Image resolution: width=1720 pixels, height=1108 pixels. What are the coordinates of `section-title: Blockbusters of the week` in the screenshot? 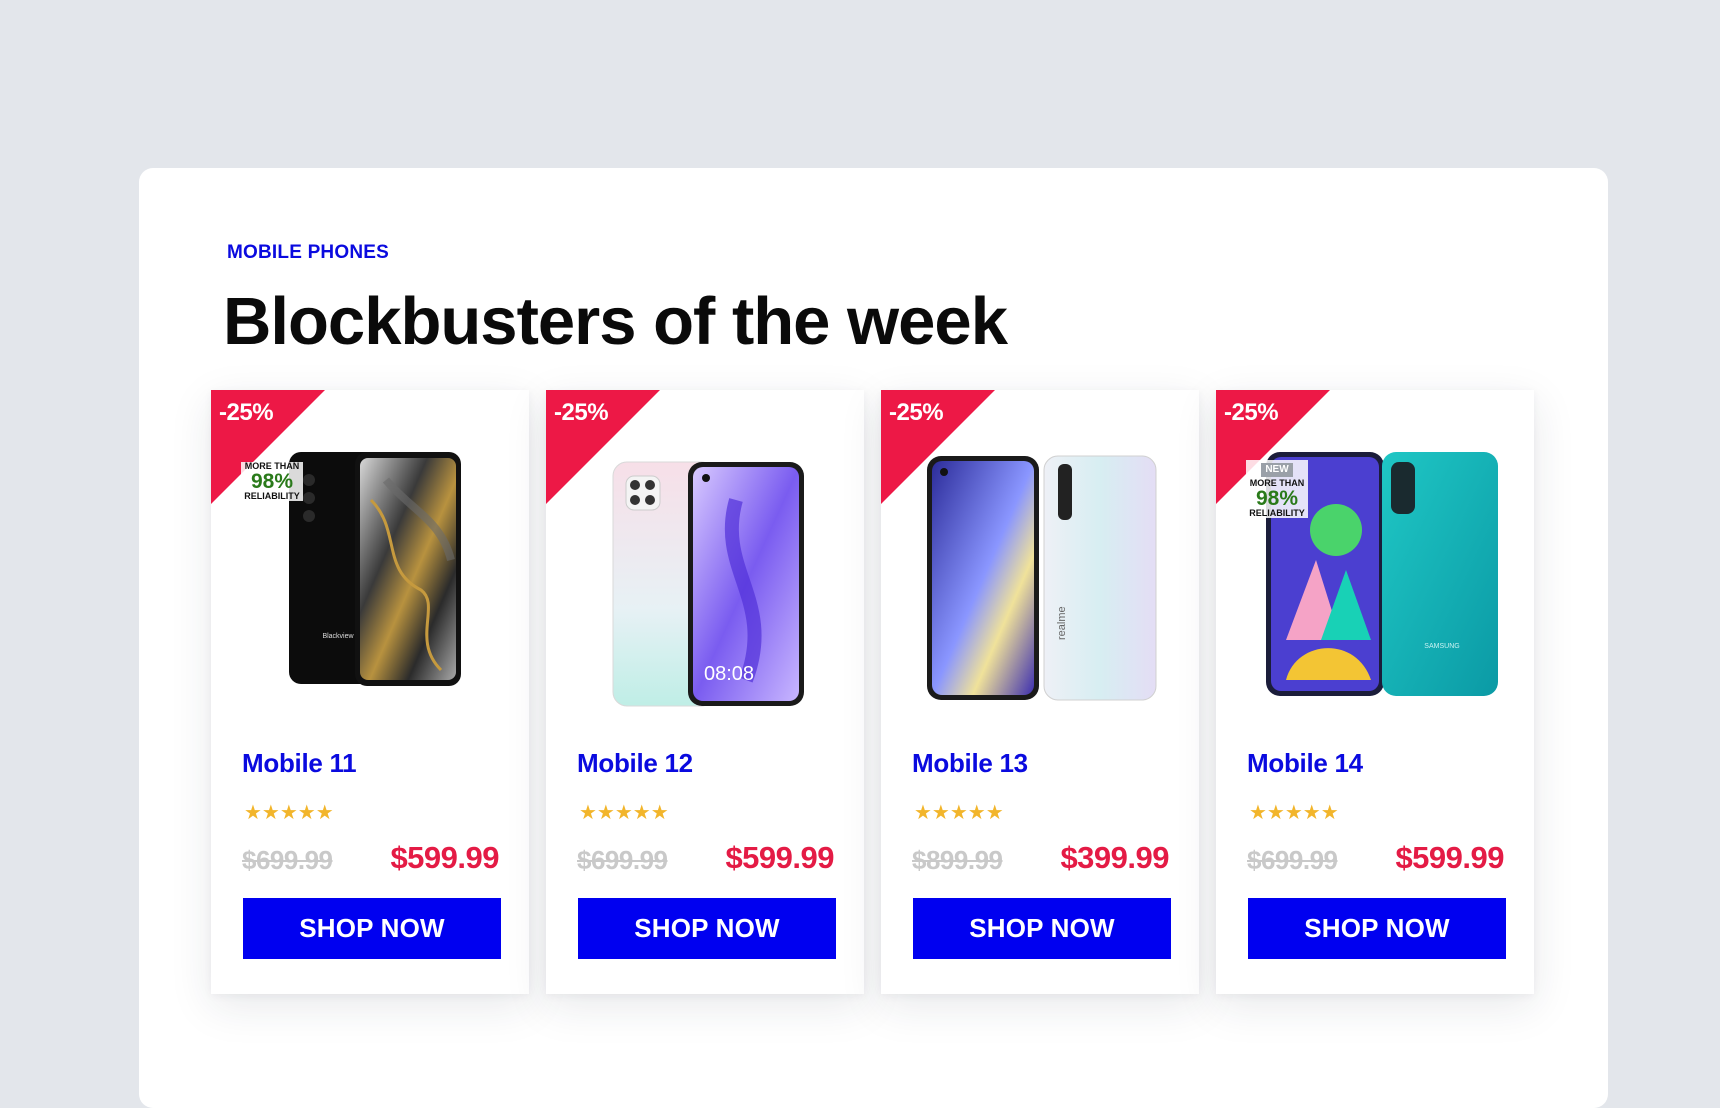 It's located at (615, 321).